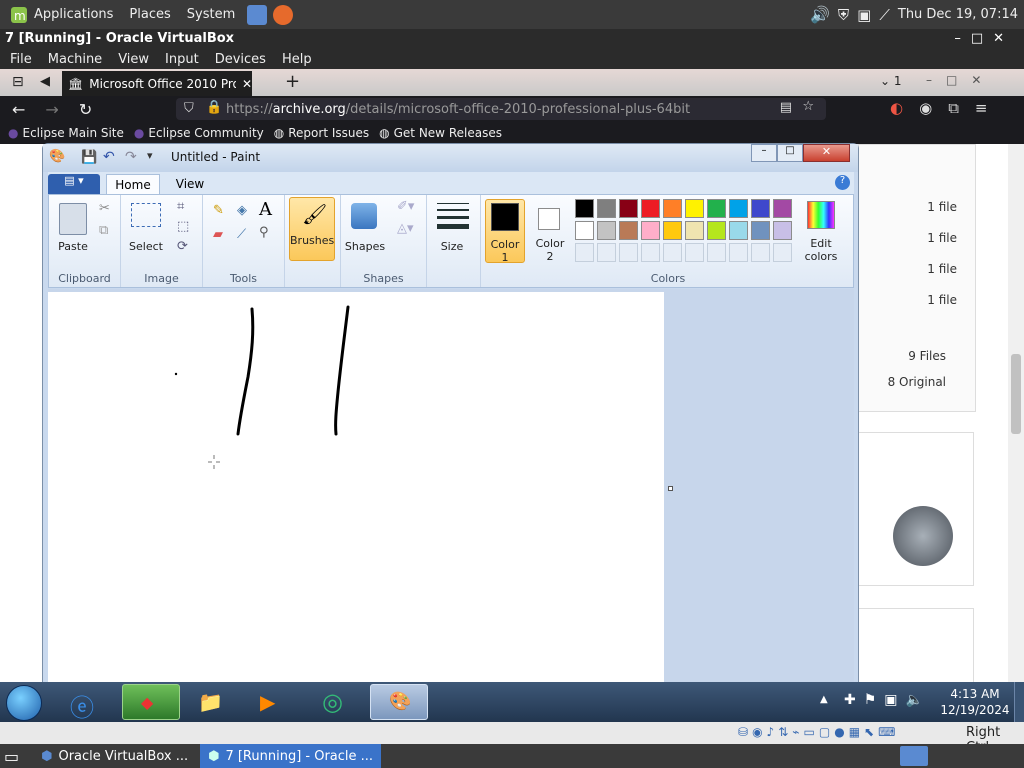 This screenshot has height=768, width=1024. I want to click on reload-icon: ↻, so click(85, 109).